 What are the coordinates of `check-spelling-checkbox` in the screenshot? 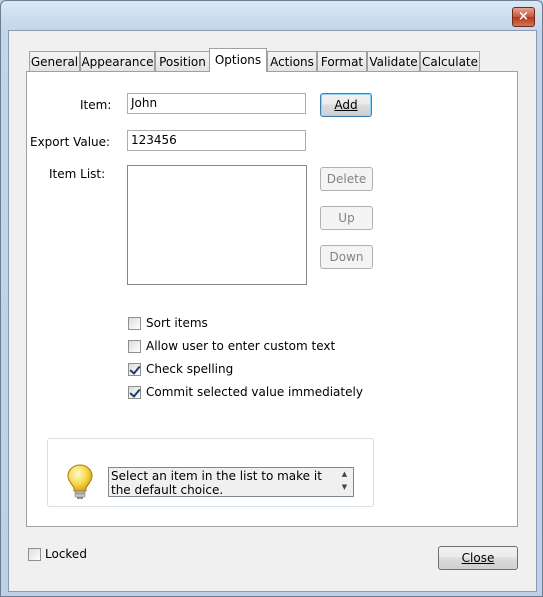 It's located at (134, 369).